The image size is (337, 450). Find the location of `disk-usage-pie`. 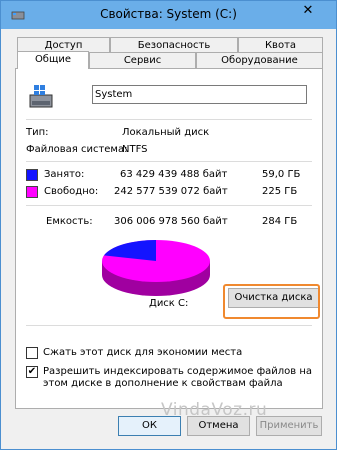

disk-usage-pie is located at coordinates (156, 268).